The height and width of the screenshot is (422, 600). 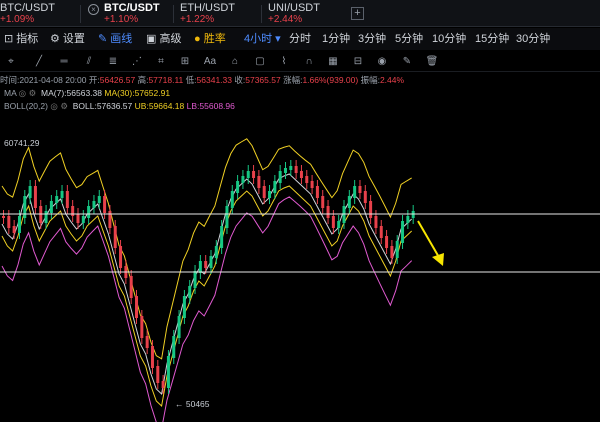 I want to click on pair-tab-btc-active: × BTC/USDT +1.10%, so click(x=130, y=13).